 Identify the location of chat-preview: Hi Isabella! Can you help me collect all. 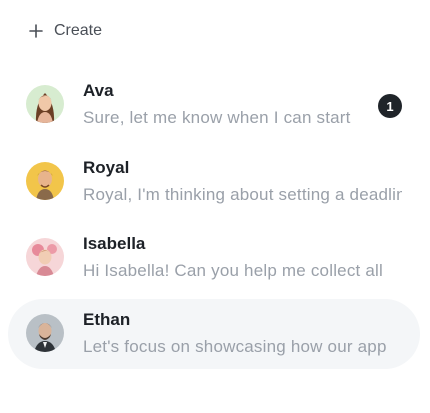
(233, 270).